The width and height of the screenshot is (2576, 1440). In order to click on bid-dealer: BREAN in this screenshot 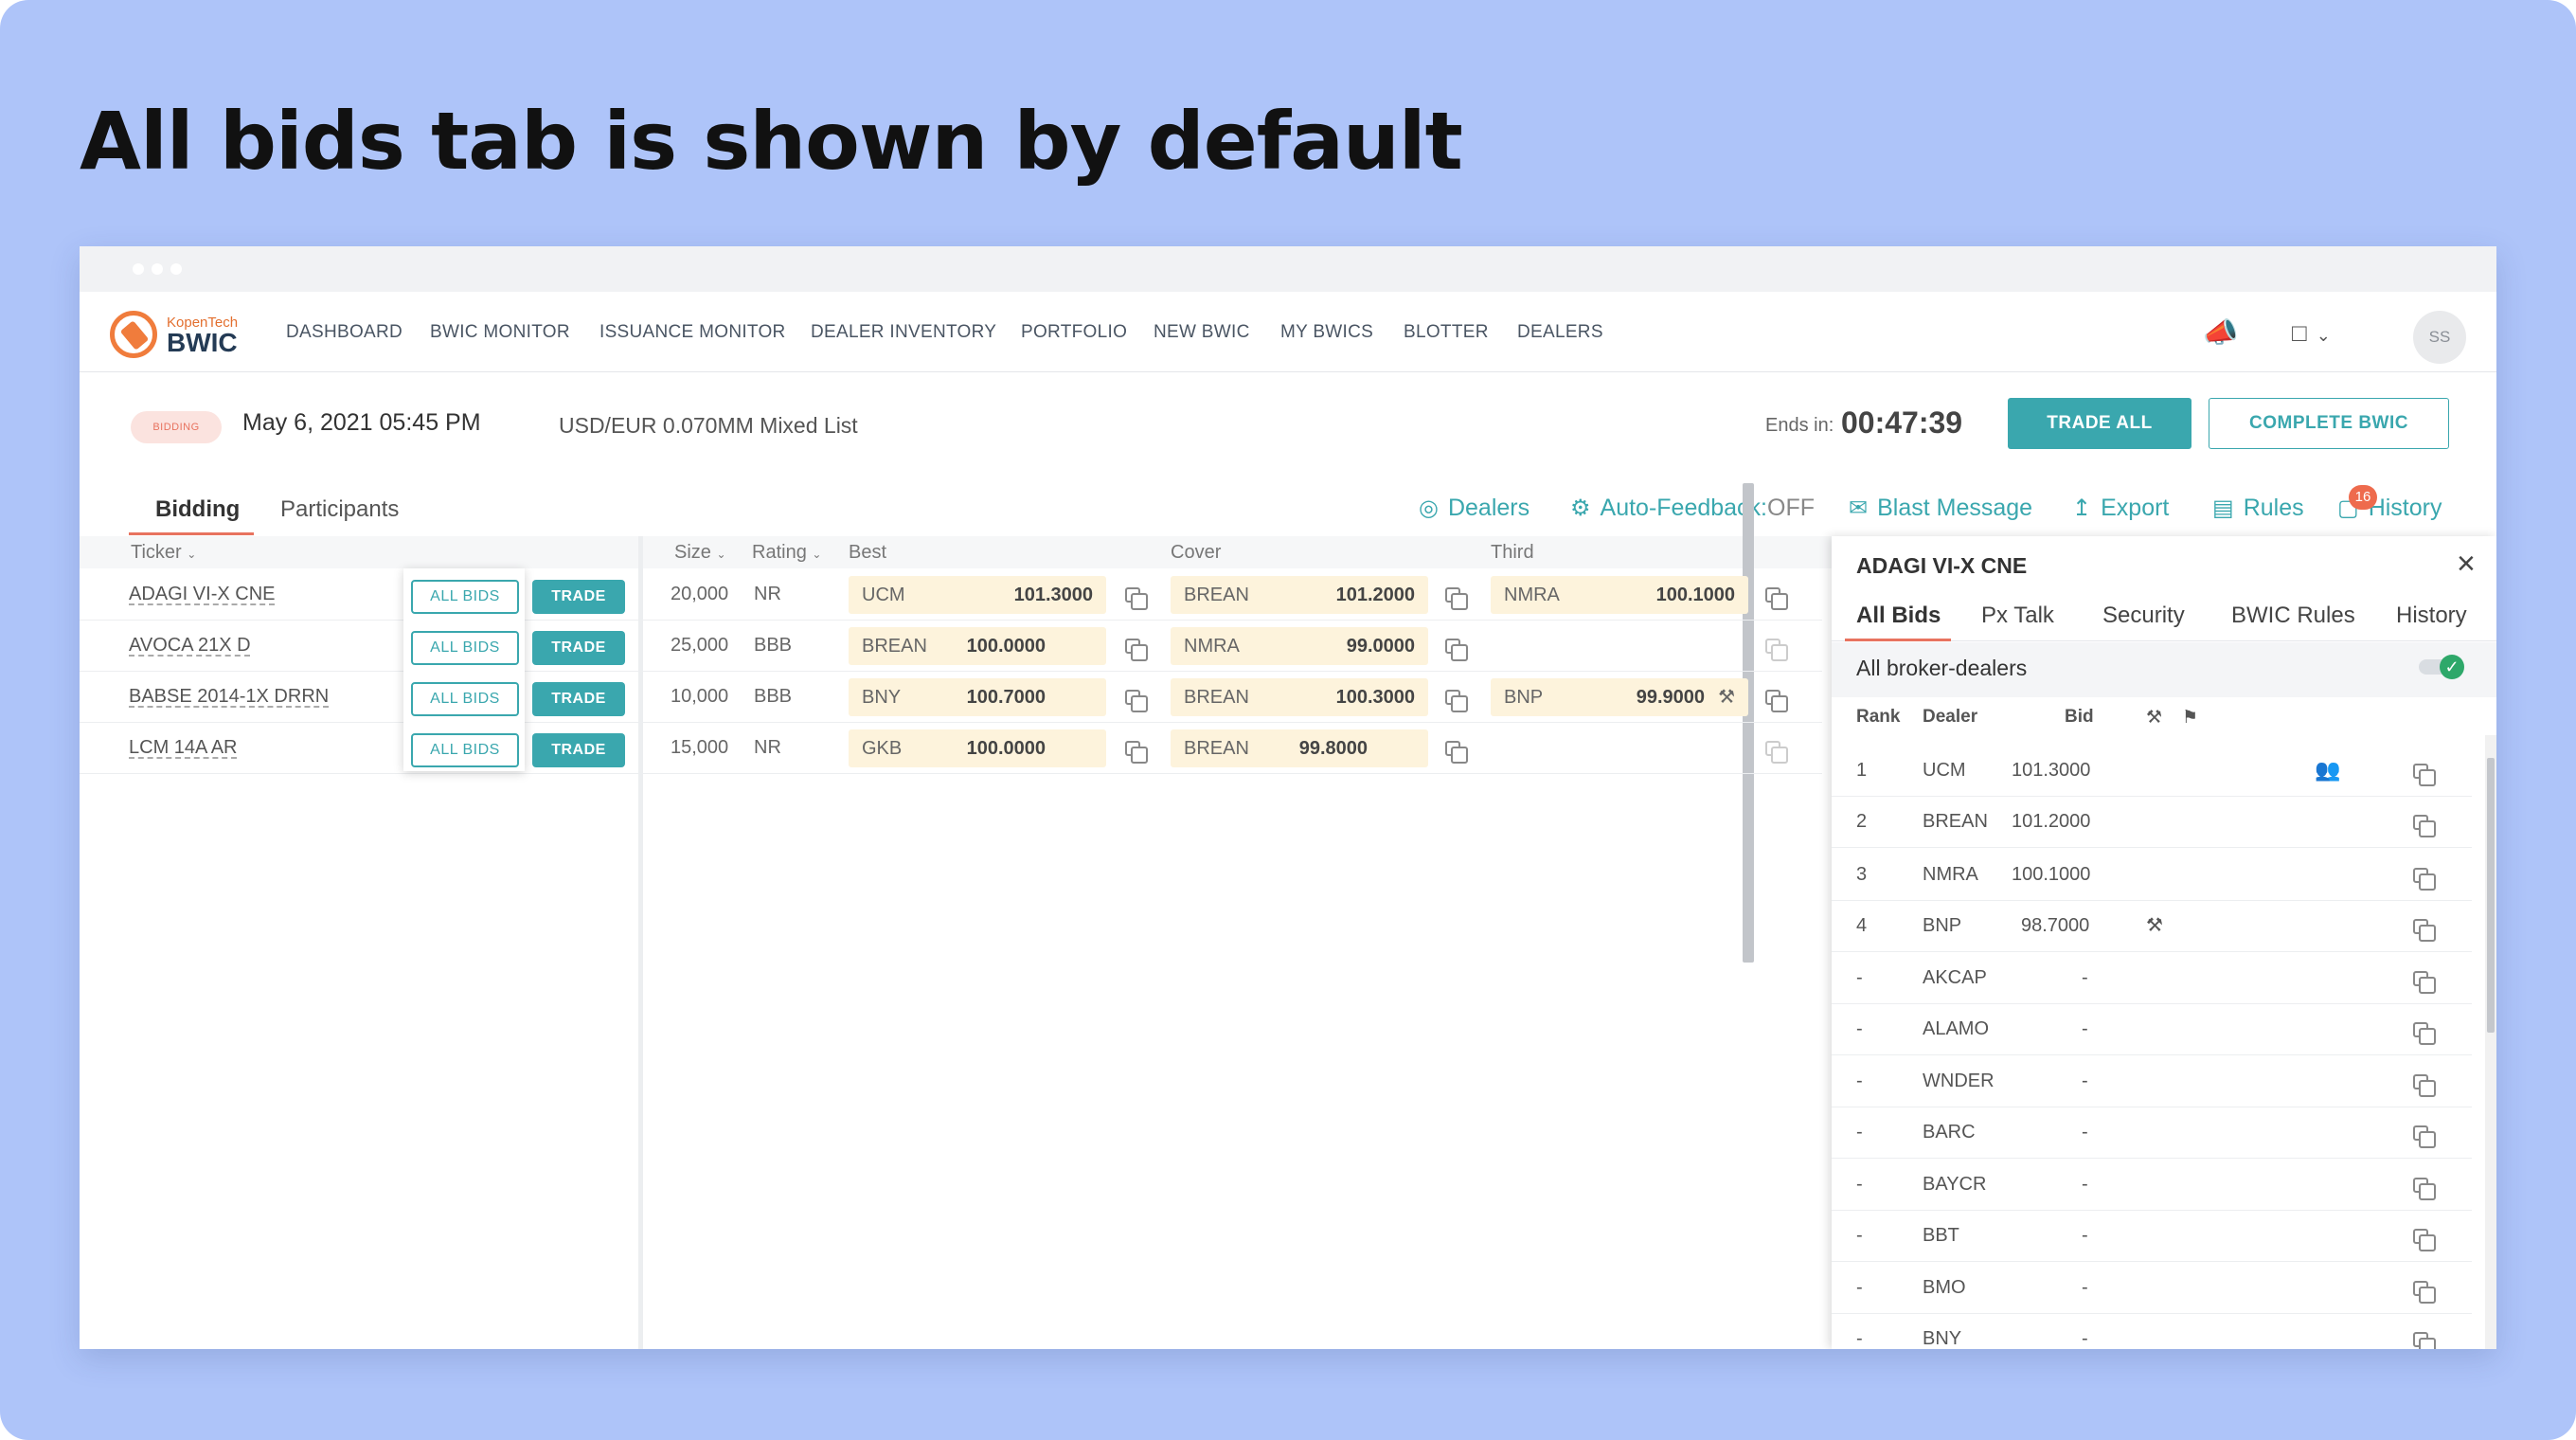, I will do `click(1955, 821)`.